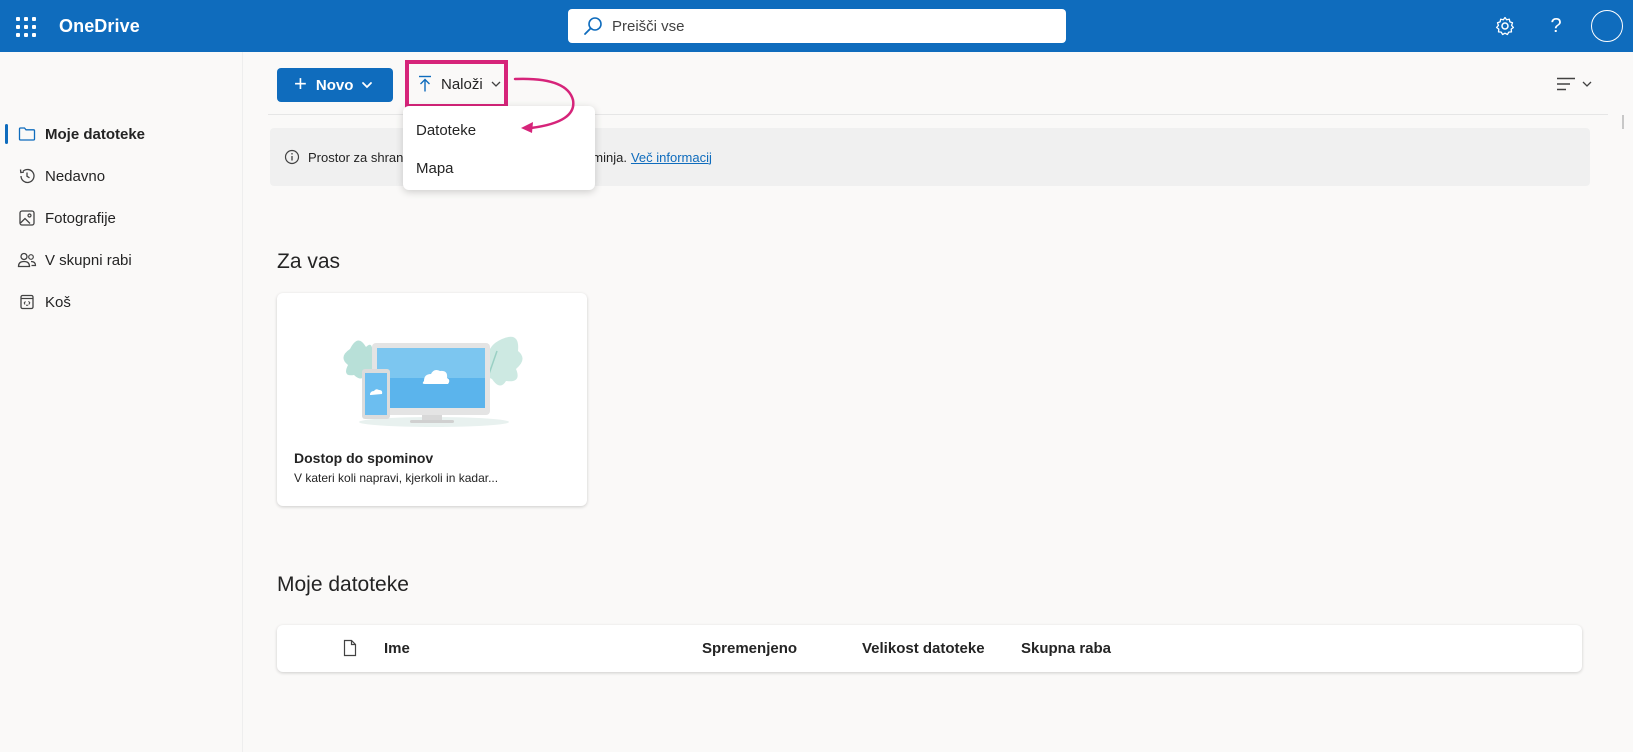 The image size is (1633, 752). What do you see at coordinates (80, 218) in the screenshot?
I see `sidebar-item-label: Fotografije` at bounding box center [80, 218].